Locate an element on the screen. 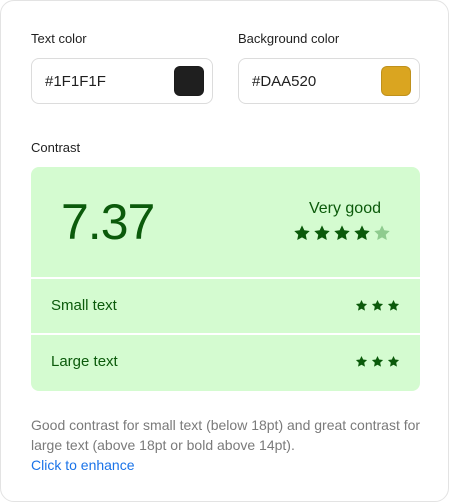 This screenshot has height=502, width=449. background-color-label: Background color is located at coordinates (289, 38).